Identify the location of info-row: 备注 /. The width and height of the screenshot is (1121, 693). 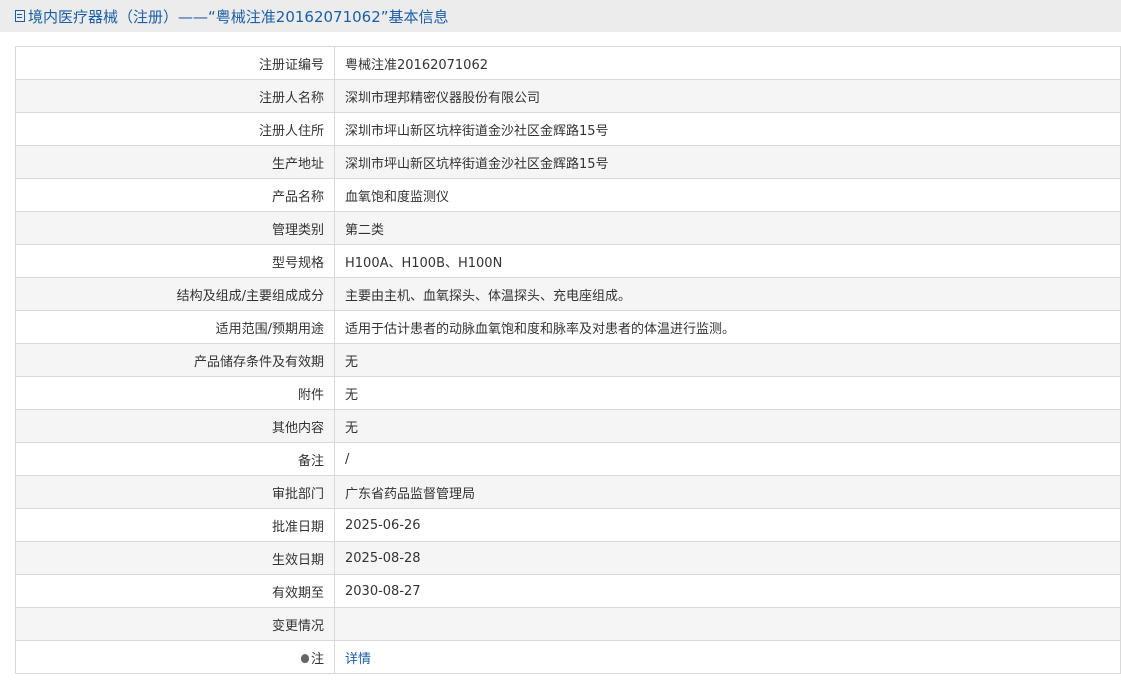
(568, 459).